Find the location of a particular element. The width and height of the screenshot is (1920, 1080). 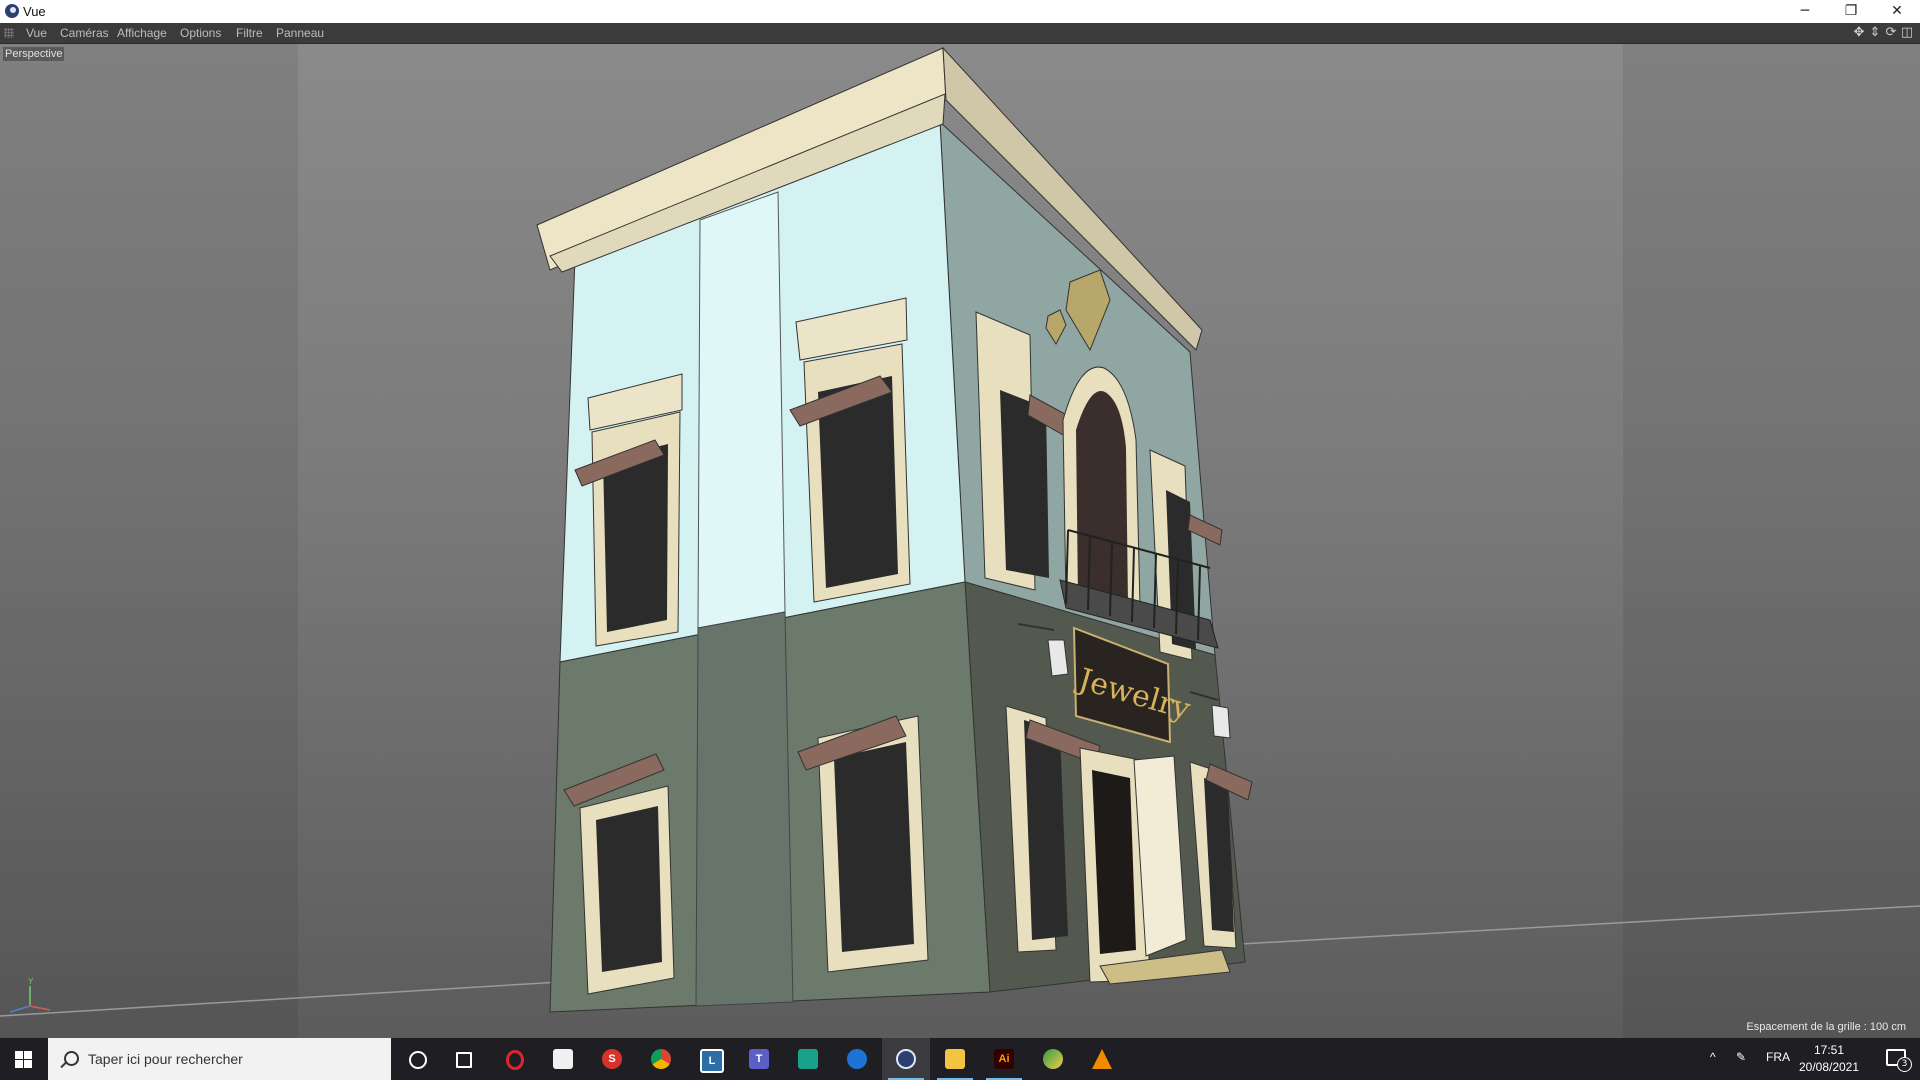

menu-affichage: Affichage is located at coordinates (142, 33).